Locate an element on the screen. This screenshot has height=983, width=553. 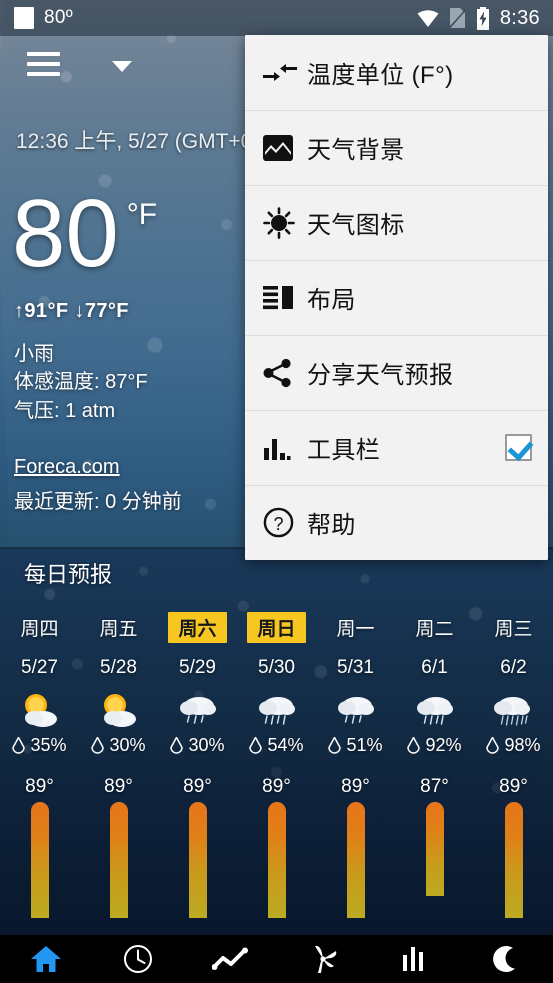
toolbar-checkbox is located at coordinates (518, 447).